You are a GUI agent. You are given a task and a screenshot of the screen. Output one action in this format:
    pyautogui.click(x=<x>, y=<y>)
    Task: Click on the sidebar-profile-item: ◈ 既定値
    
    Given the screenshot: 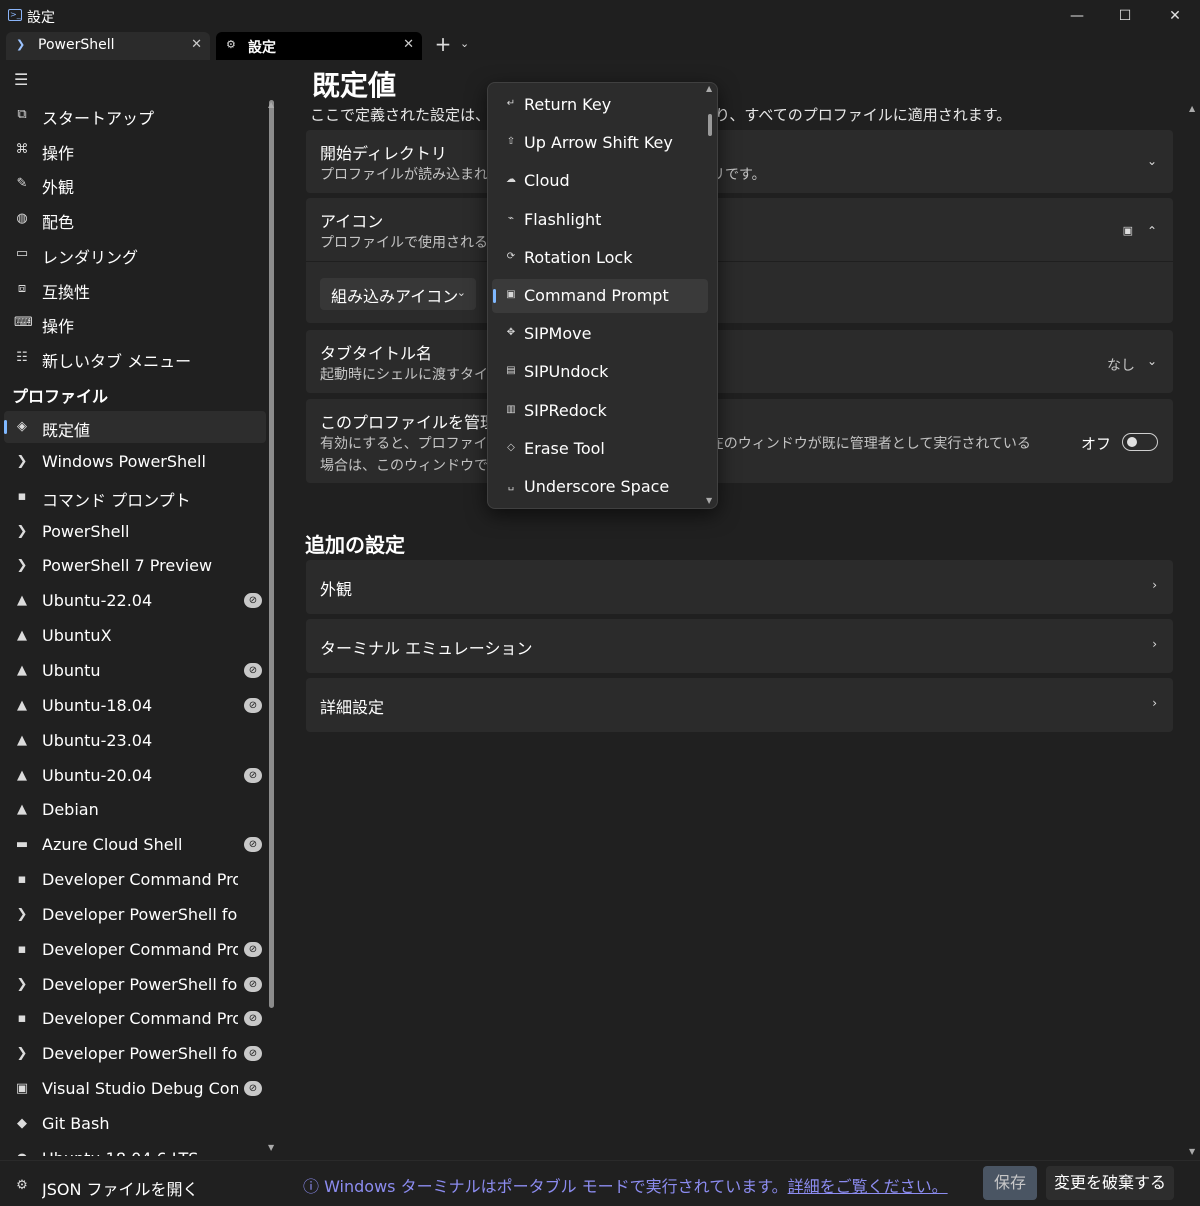 What is the action you would take?
    pyautogui.click(x=135, y=427)
    